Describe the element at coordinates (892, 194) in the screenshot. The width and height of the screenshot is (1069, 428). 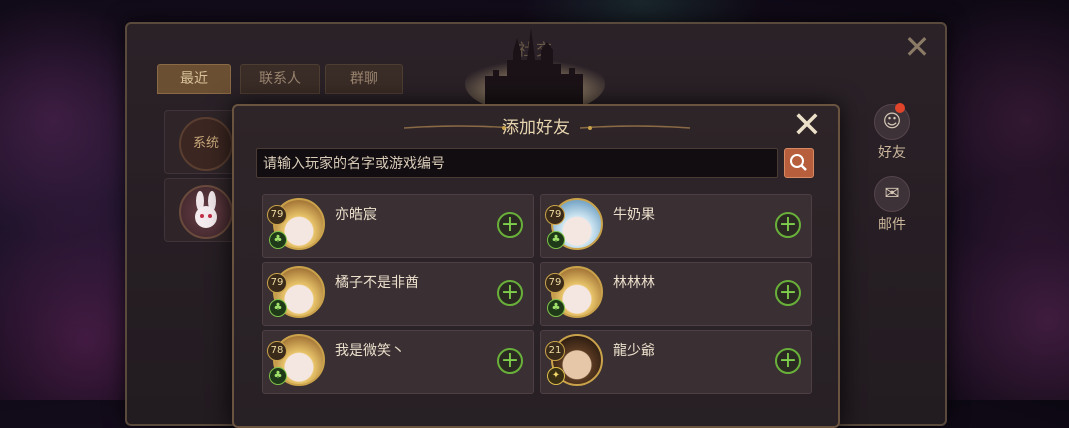
I see `mail-icon: ✉` at that location.